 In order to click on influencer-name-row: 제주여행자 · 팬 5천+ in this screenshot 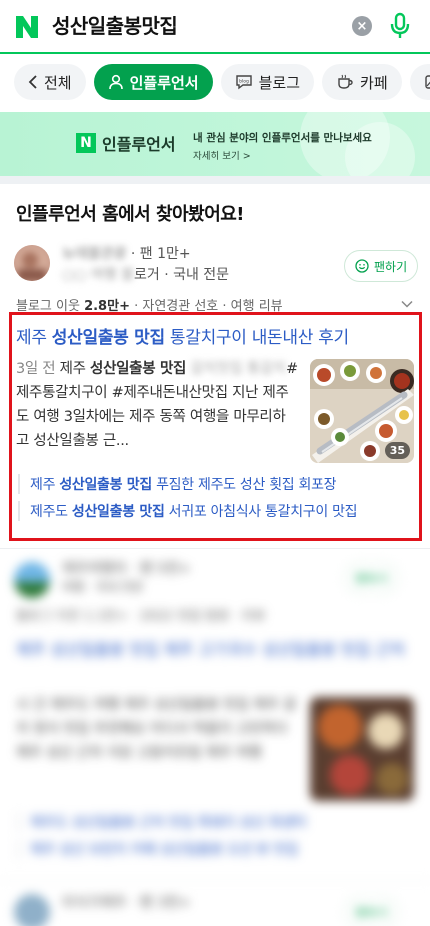, I will do `click(126, 568)`.